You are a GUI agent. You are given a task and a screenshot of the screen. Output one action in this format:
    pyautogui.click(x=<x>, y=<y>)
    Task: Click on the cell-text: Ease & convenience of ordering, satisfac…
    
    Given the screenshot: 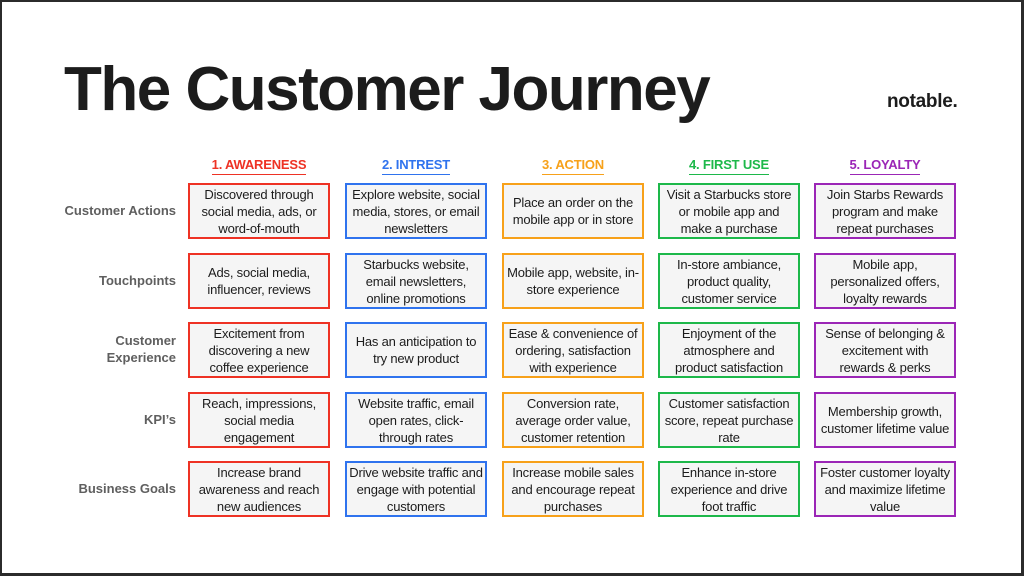 What is the action you would take?
    pyautogui.click(x=573, y=350)
    